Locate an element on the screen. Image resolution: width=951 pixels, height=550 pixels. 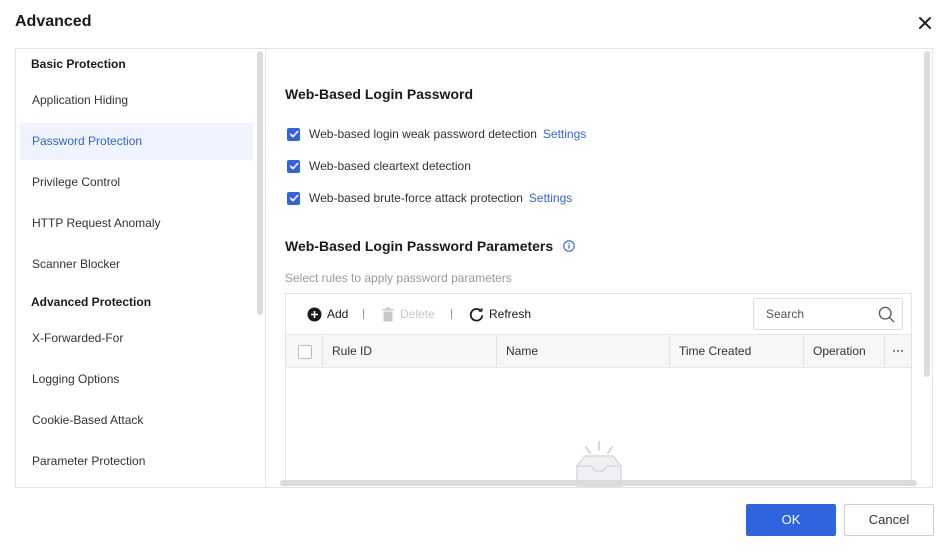
column-header-name: Name is located at coordinates (583, 351).